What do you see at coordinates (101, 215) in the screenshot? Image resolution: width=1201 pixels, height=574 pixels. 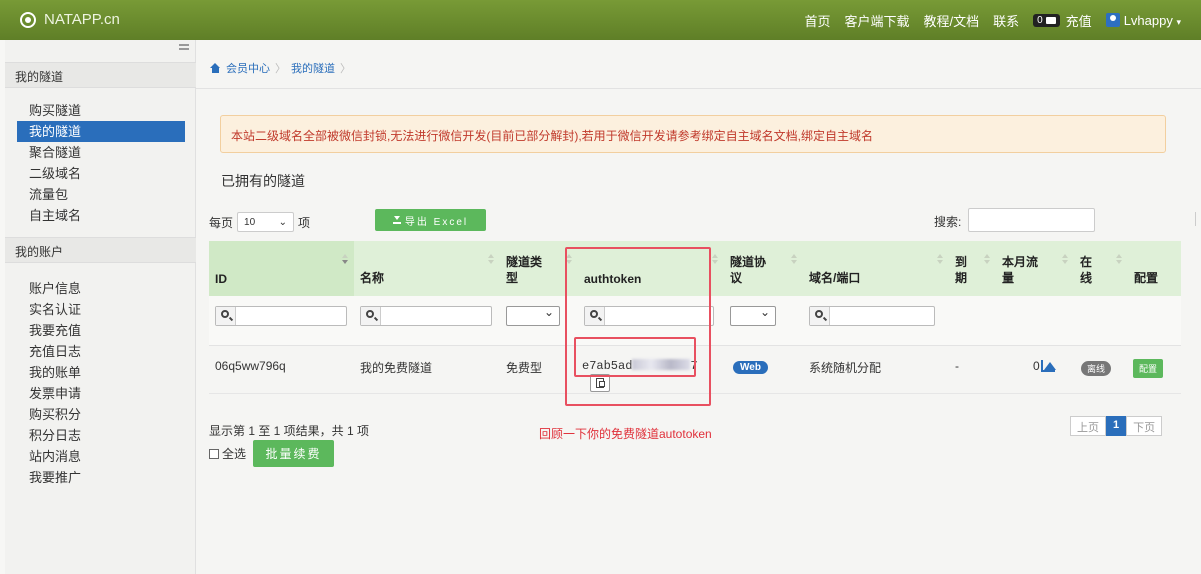 I see `sidebar-item-custom-domain: 自主域名` at bounding box center [101, 215].